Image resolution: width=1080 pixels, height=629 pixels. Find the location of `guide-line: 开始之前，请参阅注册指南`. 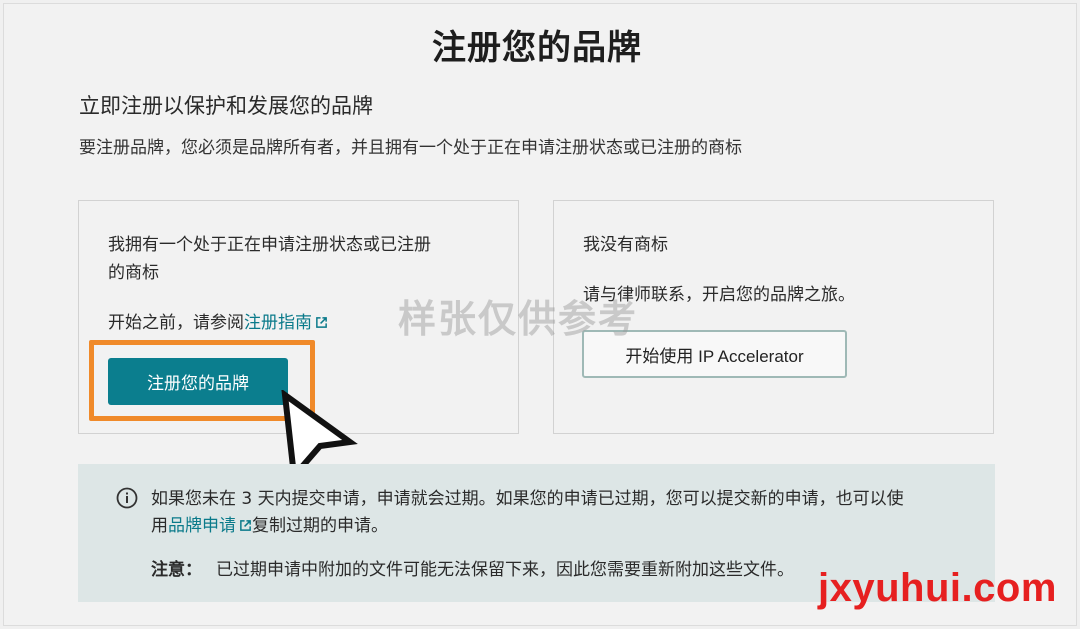

guide-line: 开始之前，请参阅注册指南 is located at coordinates (218, 323).